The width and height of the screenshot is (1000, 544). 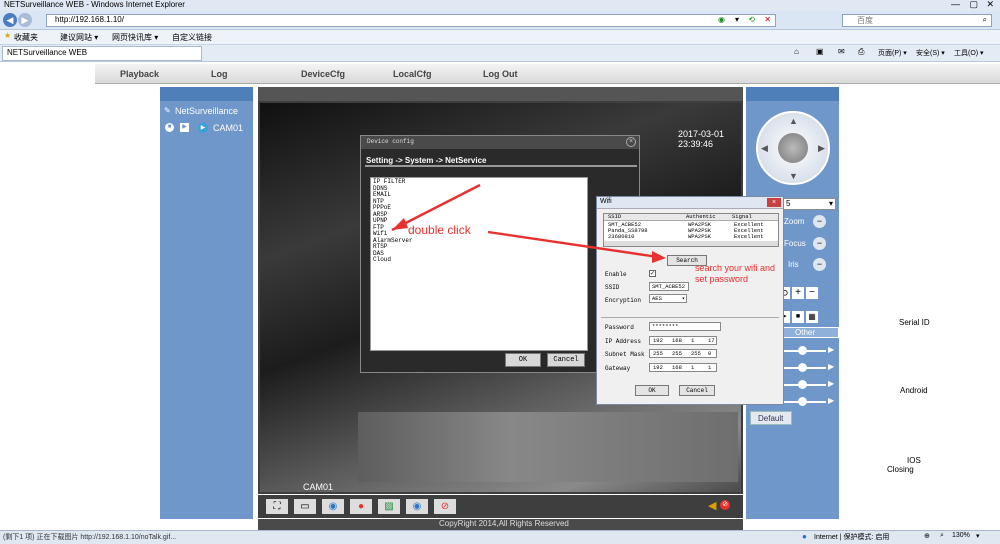 What do you see at coordinates (798, 293) in the screenshot?
I see `add-preset-icon: +` at bounding box center [798, 293].